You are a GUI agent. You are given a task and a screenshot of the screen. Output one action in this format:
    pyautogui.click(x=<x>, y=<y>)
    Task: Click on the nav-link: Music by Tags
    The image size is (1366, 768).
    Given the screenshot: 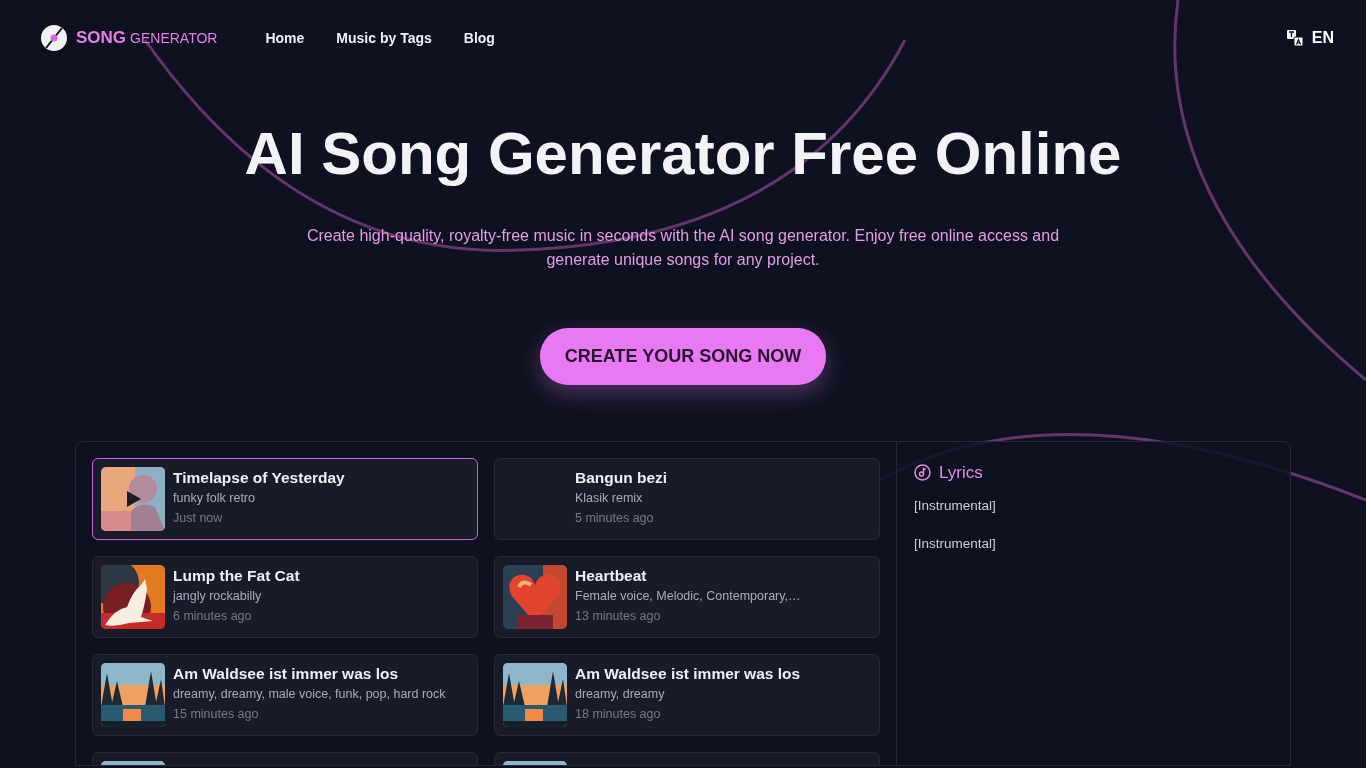 What is the action you would take?
    pyautogui.click(x=384, y=38)
    